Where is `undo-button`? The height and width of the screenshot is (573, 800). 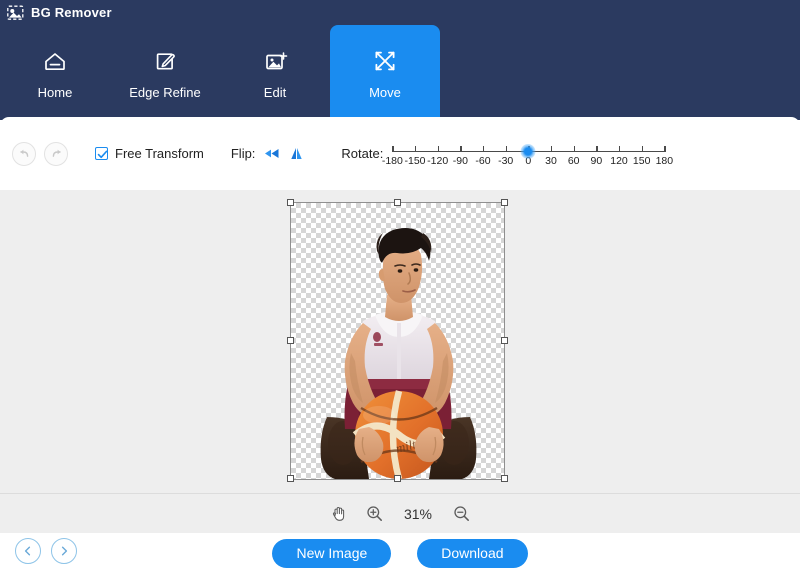 undo-button is located at coordinates (24, 153).